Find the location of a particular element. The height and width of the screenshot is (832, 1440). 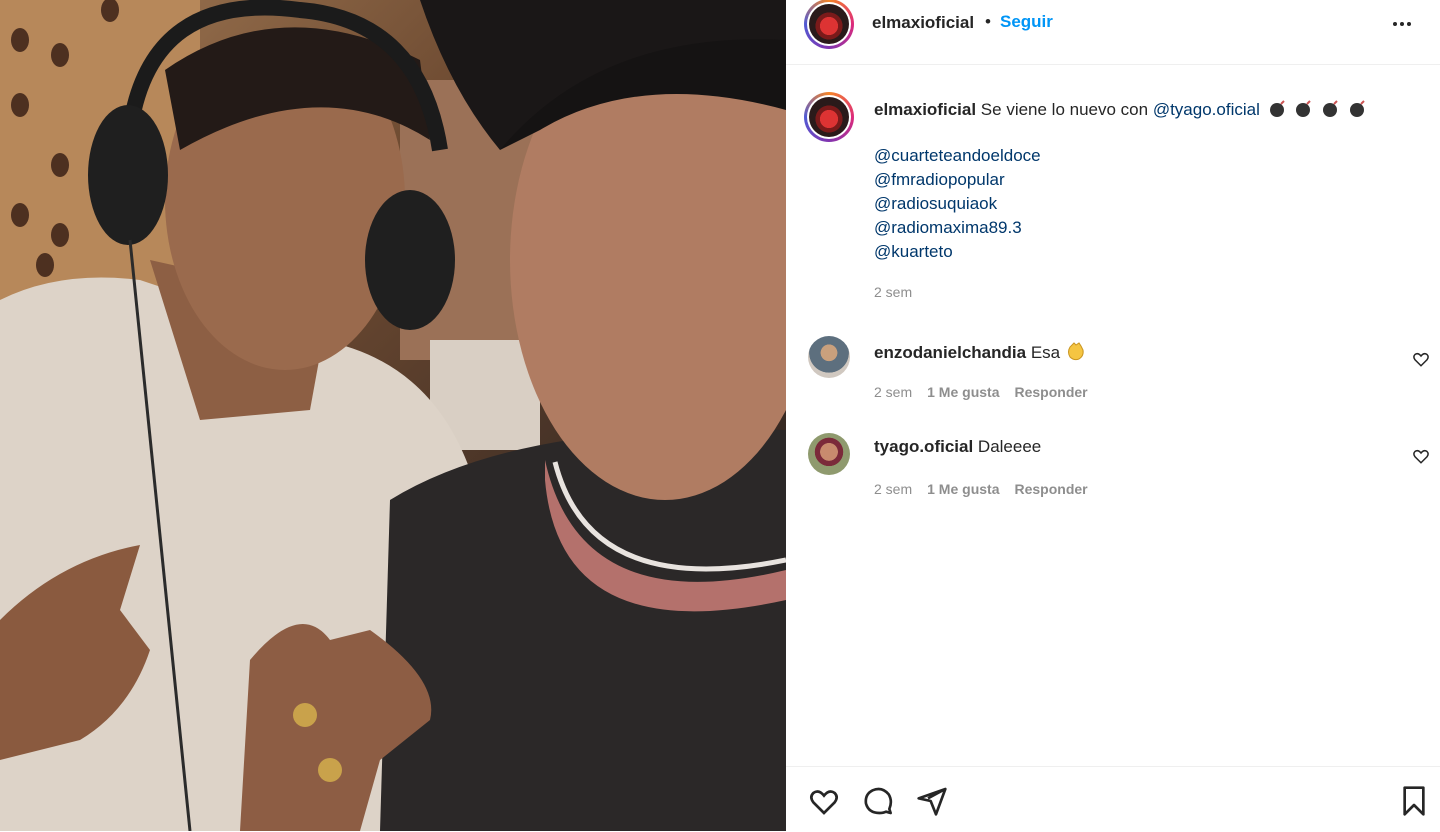

comment-message: Esa is located at coordinates (1045, 352).